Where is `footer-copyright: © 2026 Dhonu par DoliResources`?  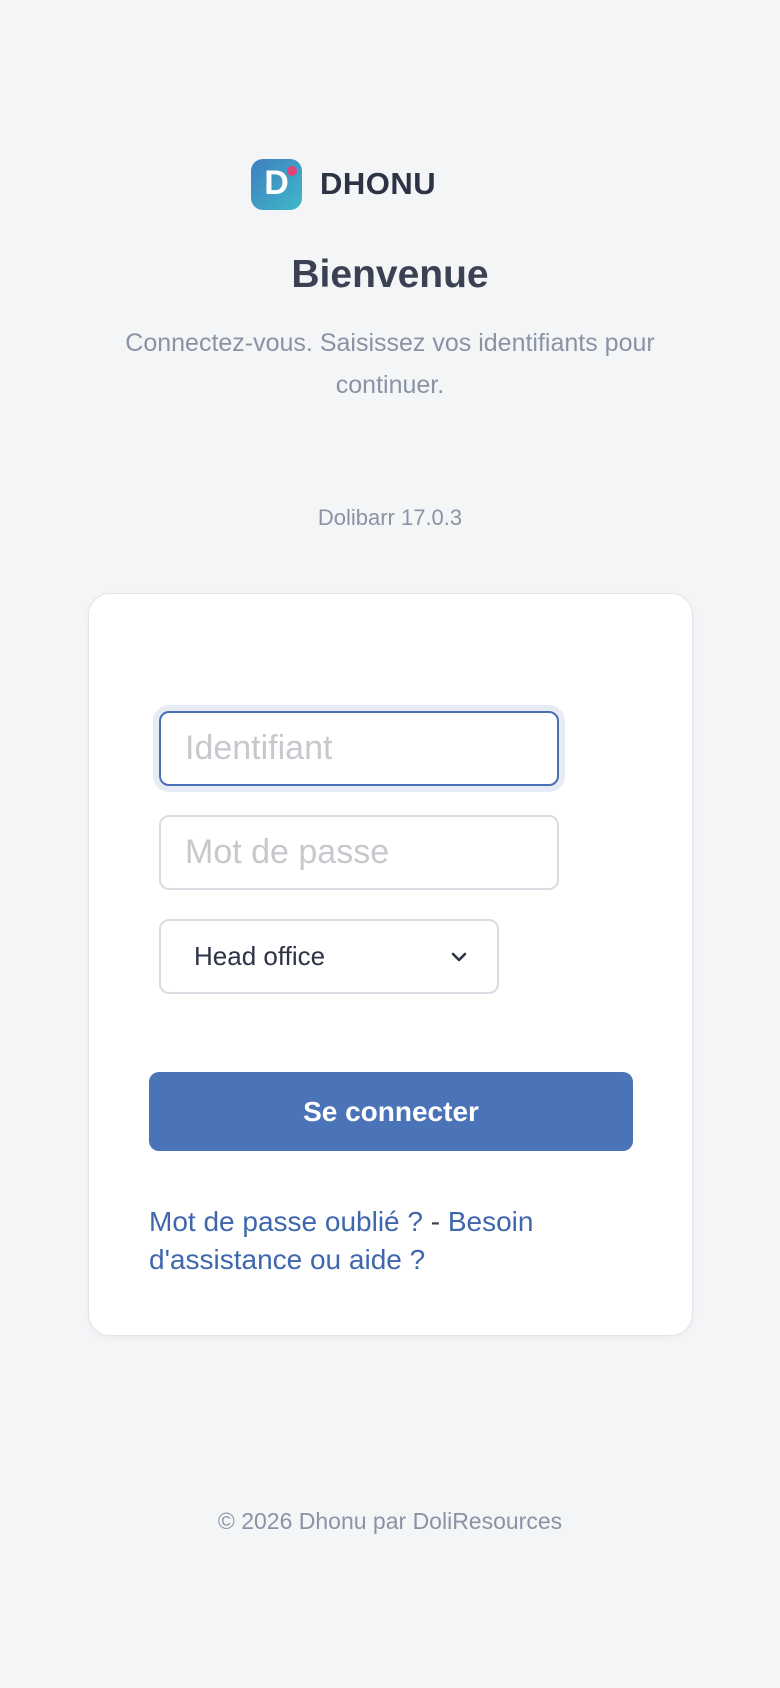 footer-copyright: © 2026 Dhonu par DoliResources is located at coordinates (390, 1521).